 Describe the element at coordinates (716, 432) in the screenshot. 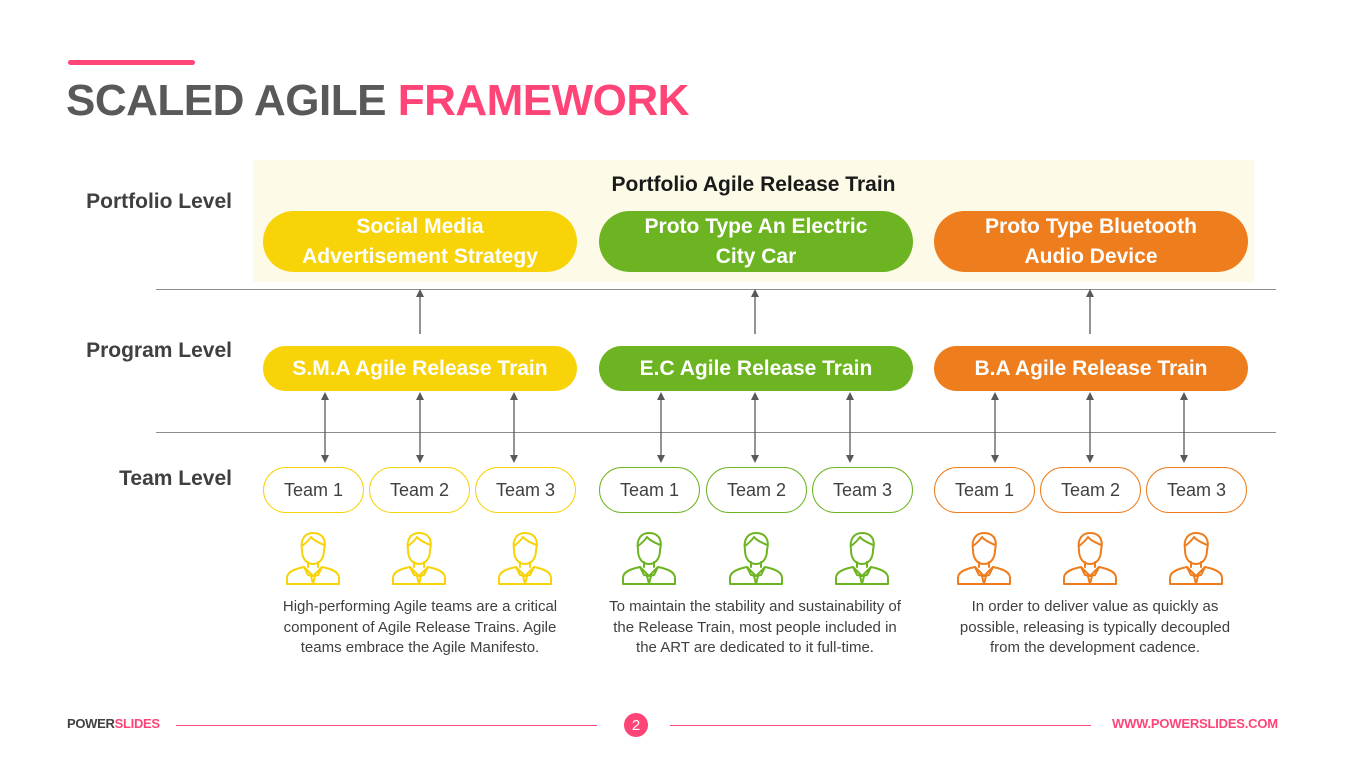

I see `divider-program-team` at that location.